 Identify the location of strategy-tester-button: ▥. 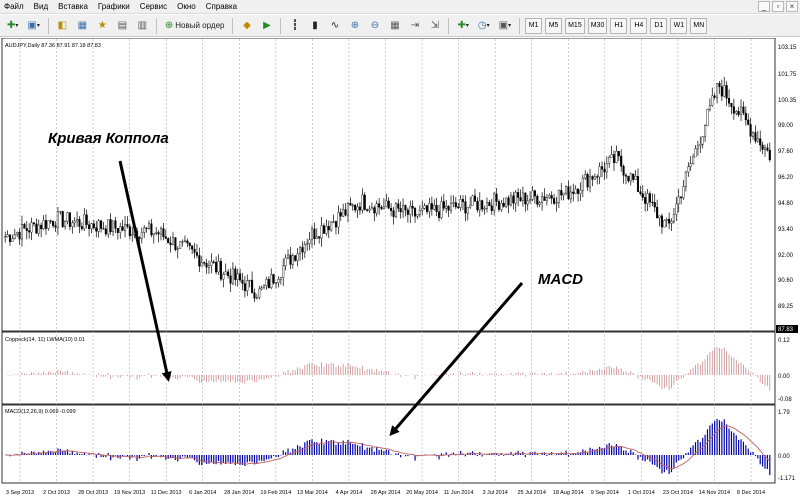
(142, 25).